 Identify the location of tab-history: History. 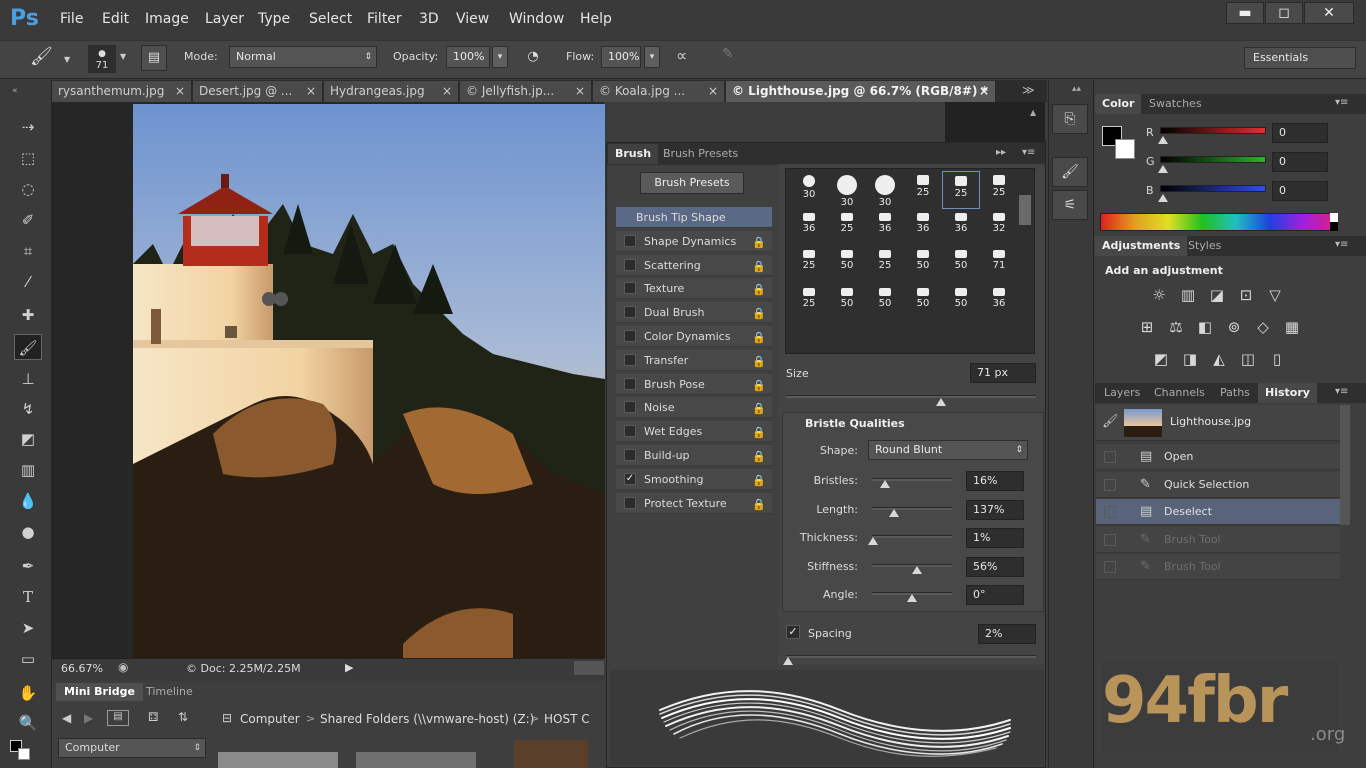
(1287, 393).